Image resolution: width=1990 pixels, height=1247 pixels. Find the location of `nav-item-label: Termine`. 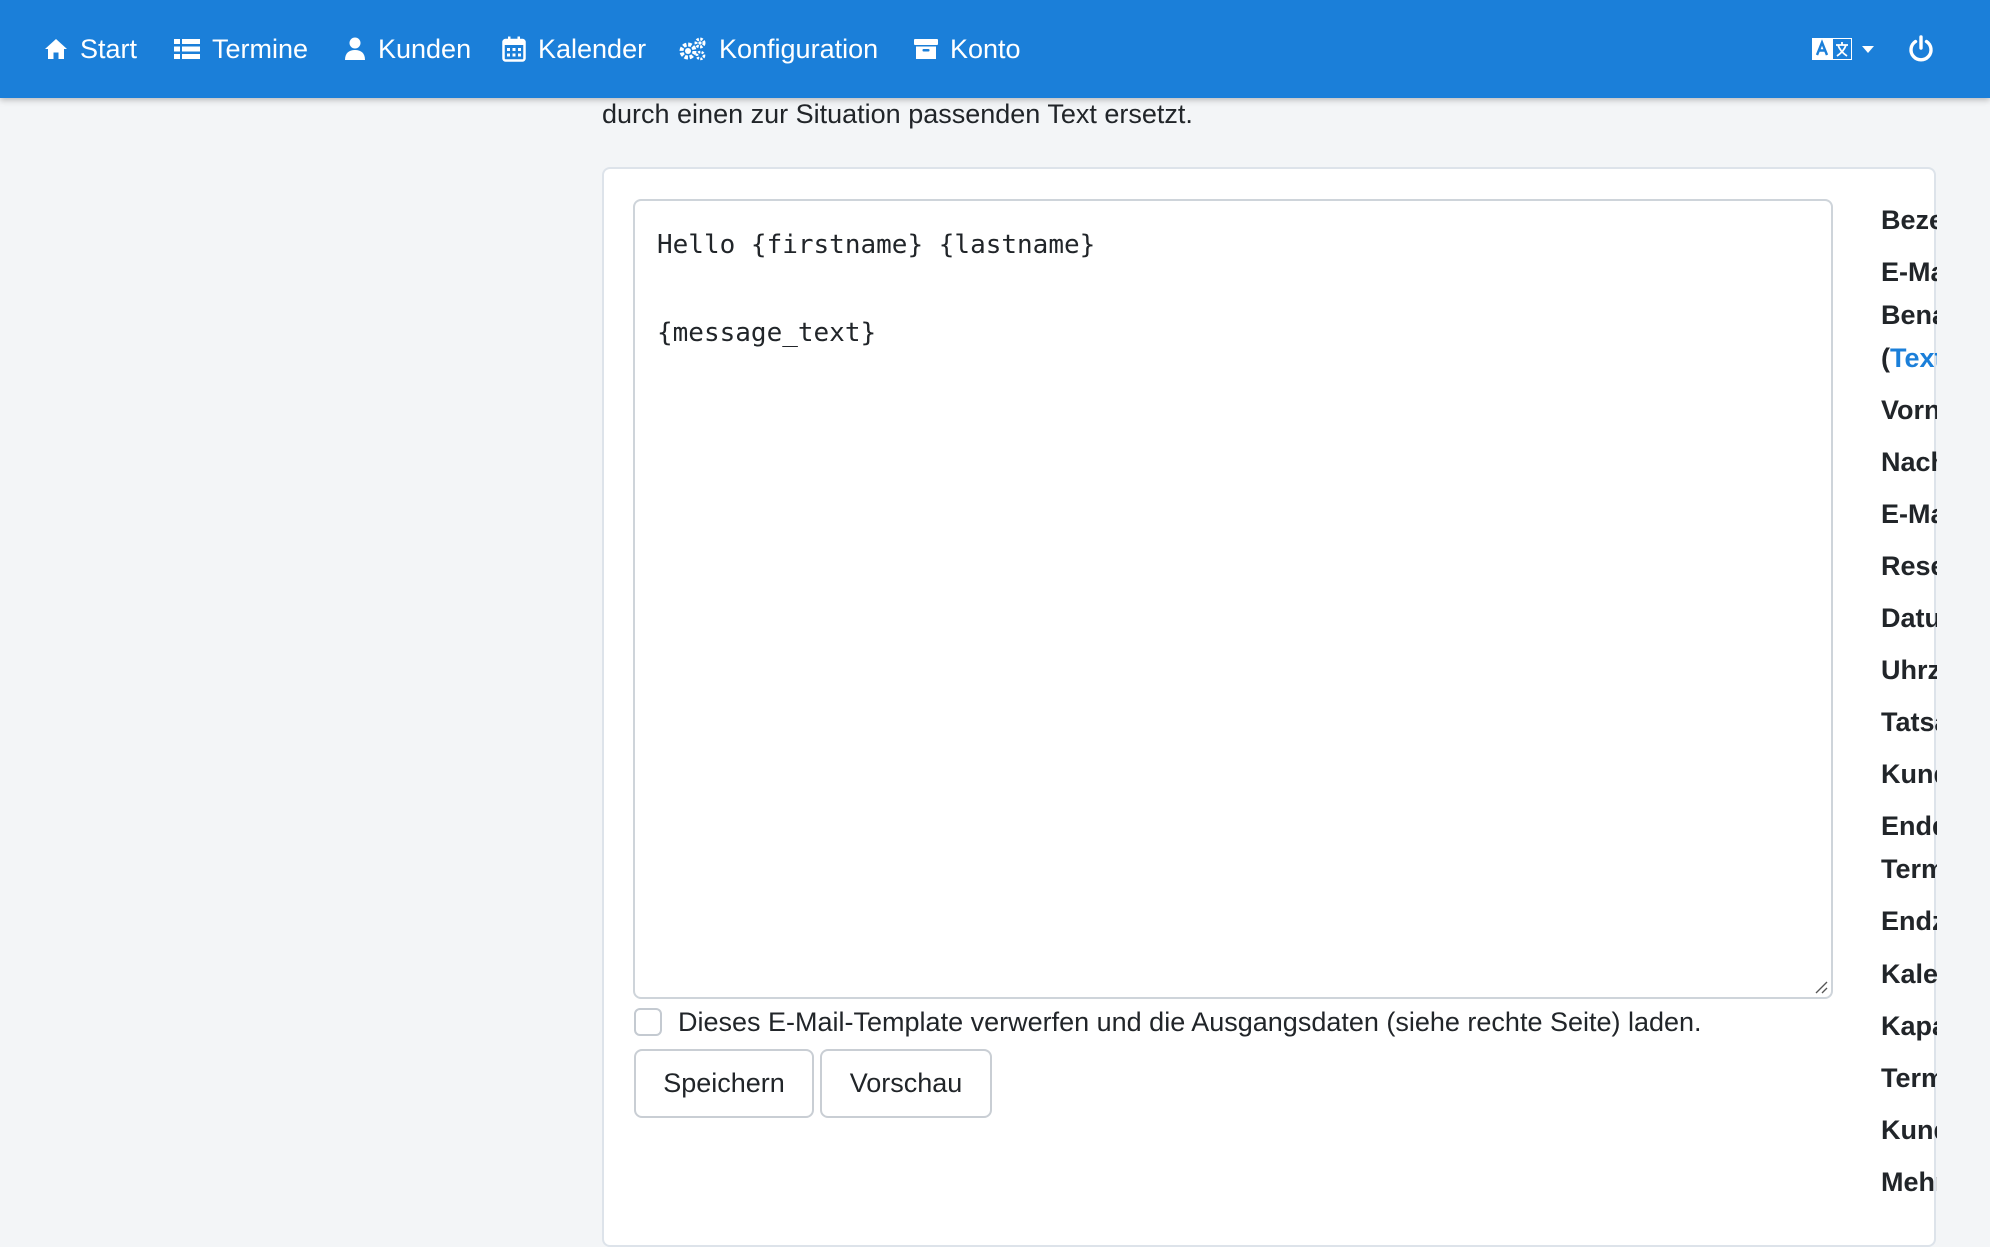

nav-item-label: Termine is located at coordinates (260, 48).